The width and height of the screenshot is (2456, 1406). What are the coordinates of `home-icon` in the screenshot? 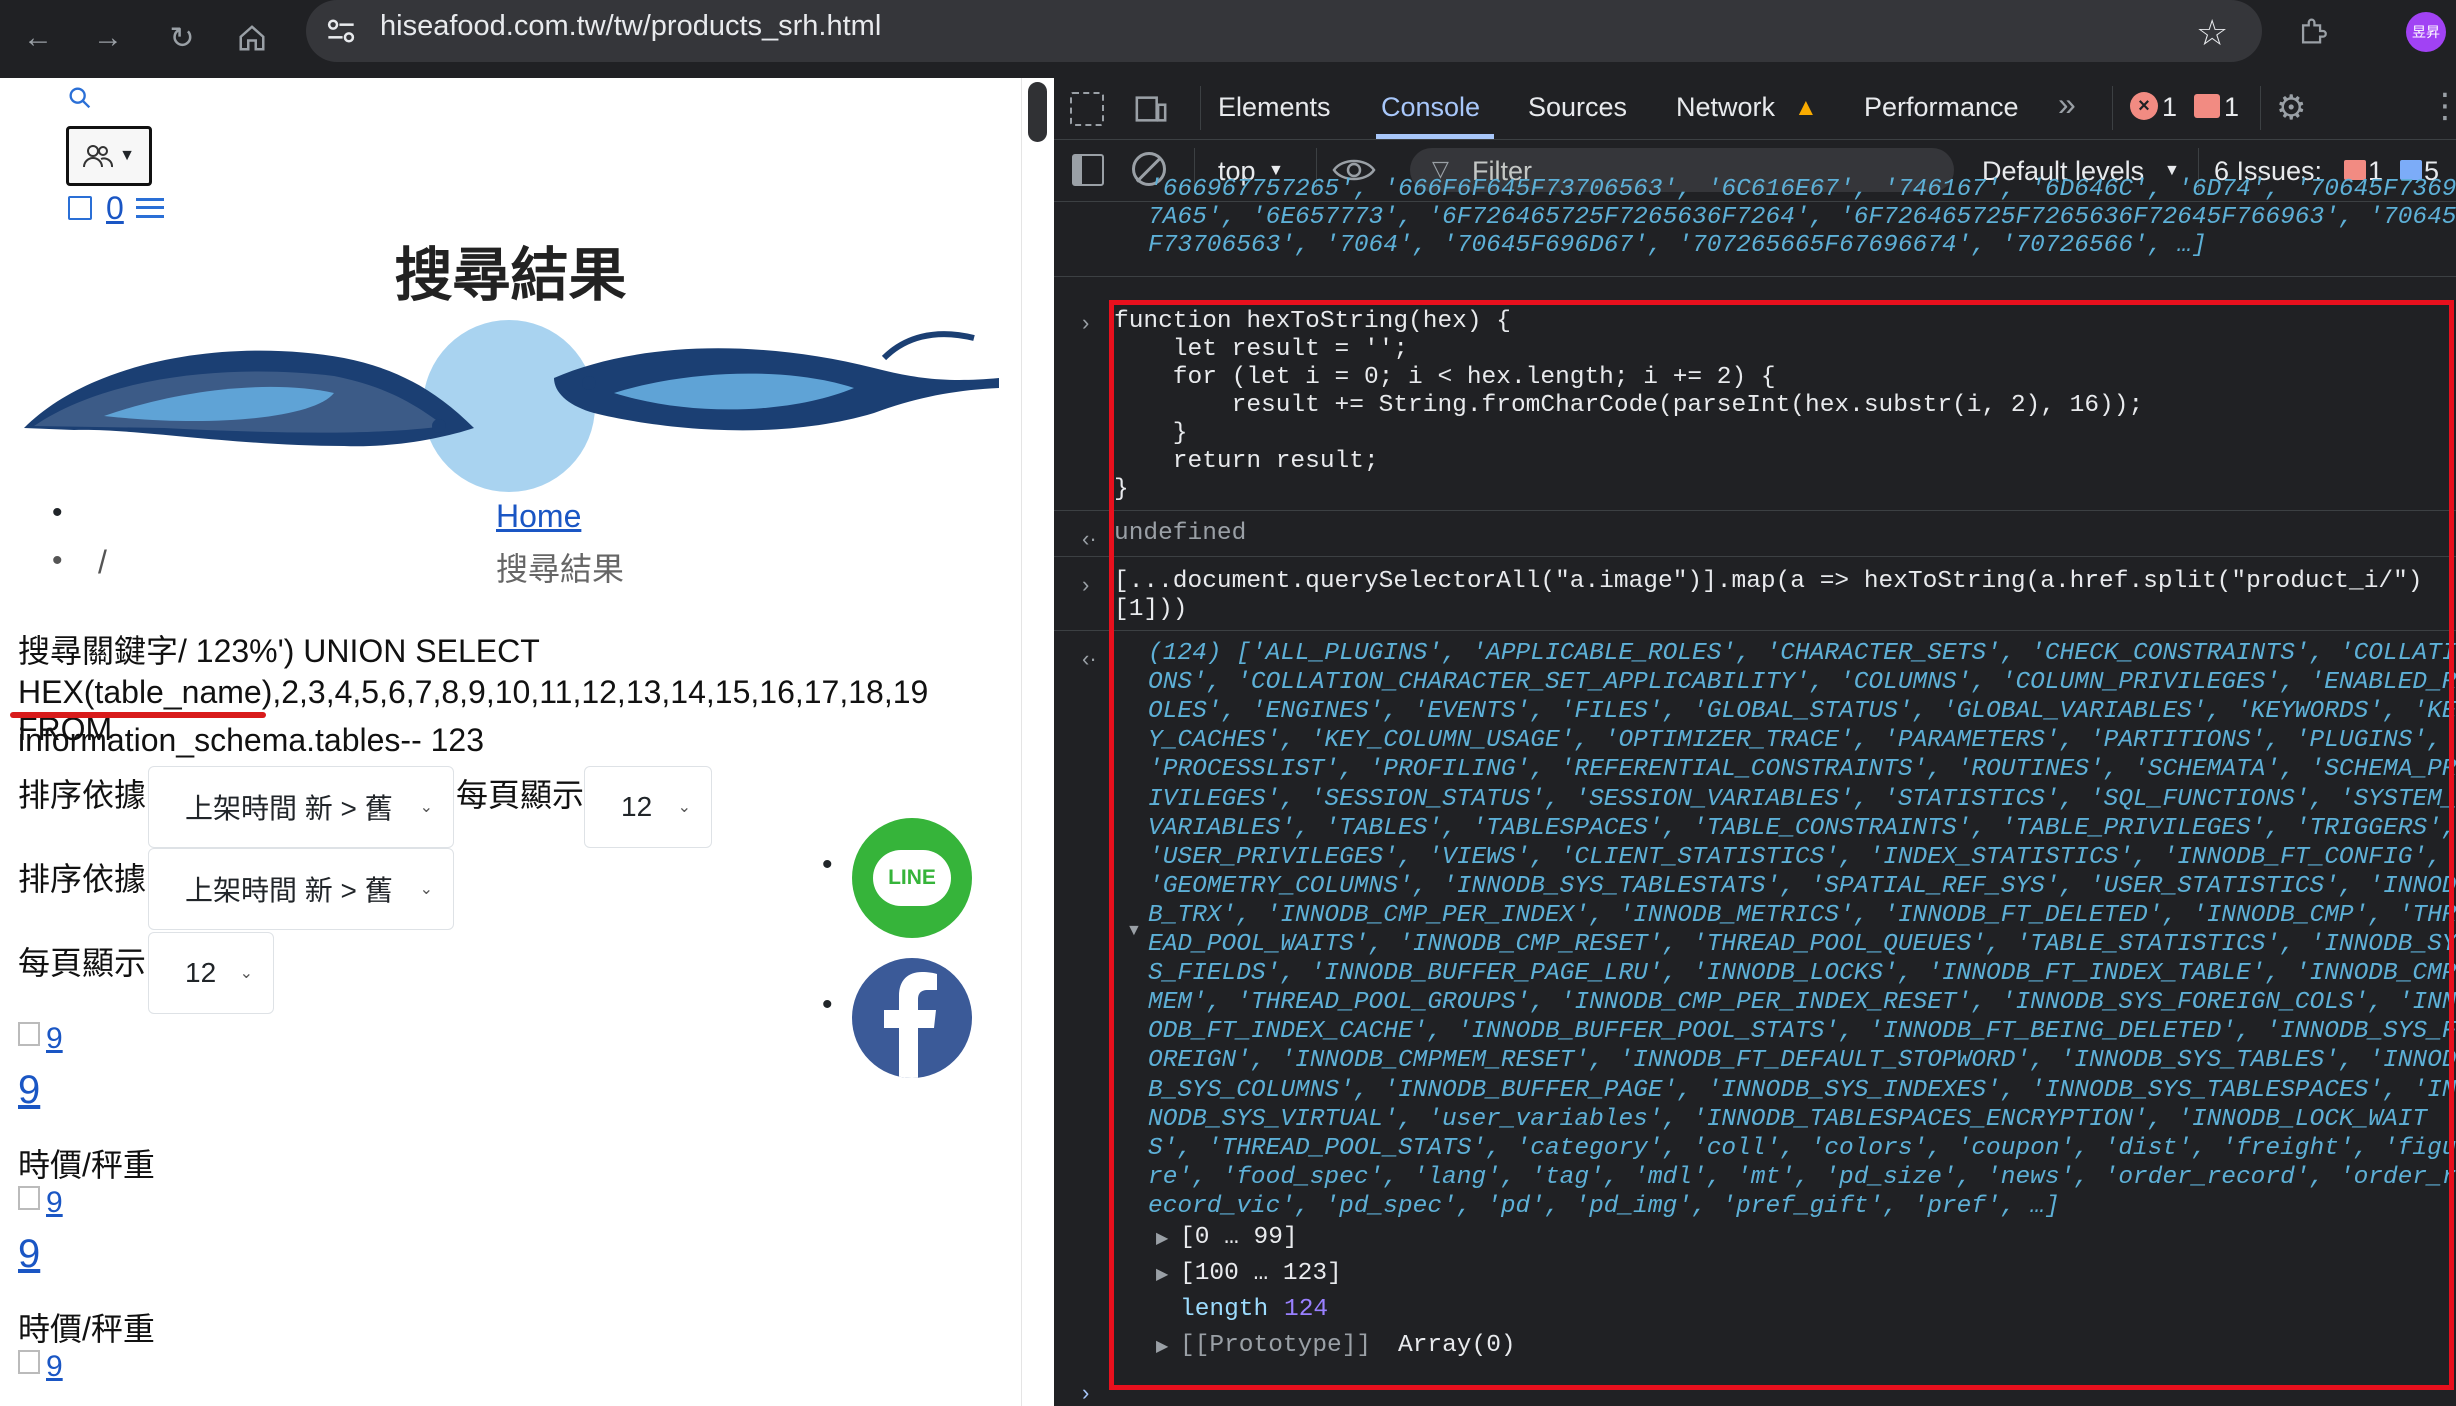 It's located at (252, 38).